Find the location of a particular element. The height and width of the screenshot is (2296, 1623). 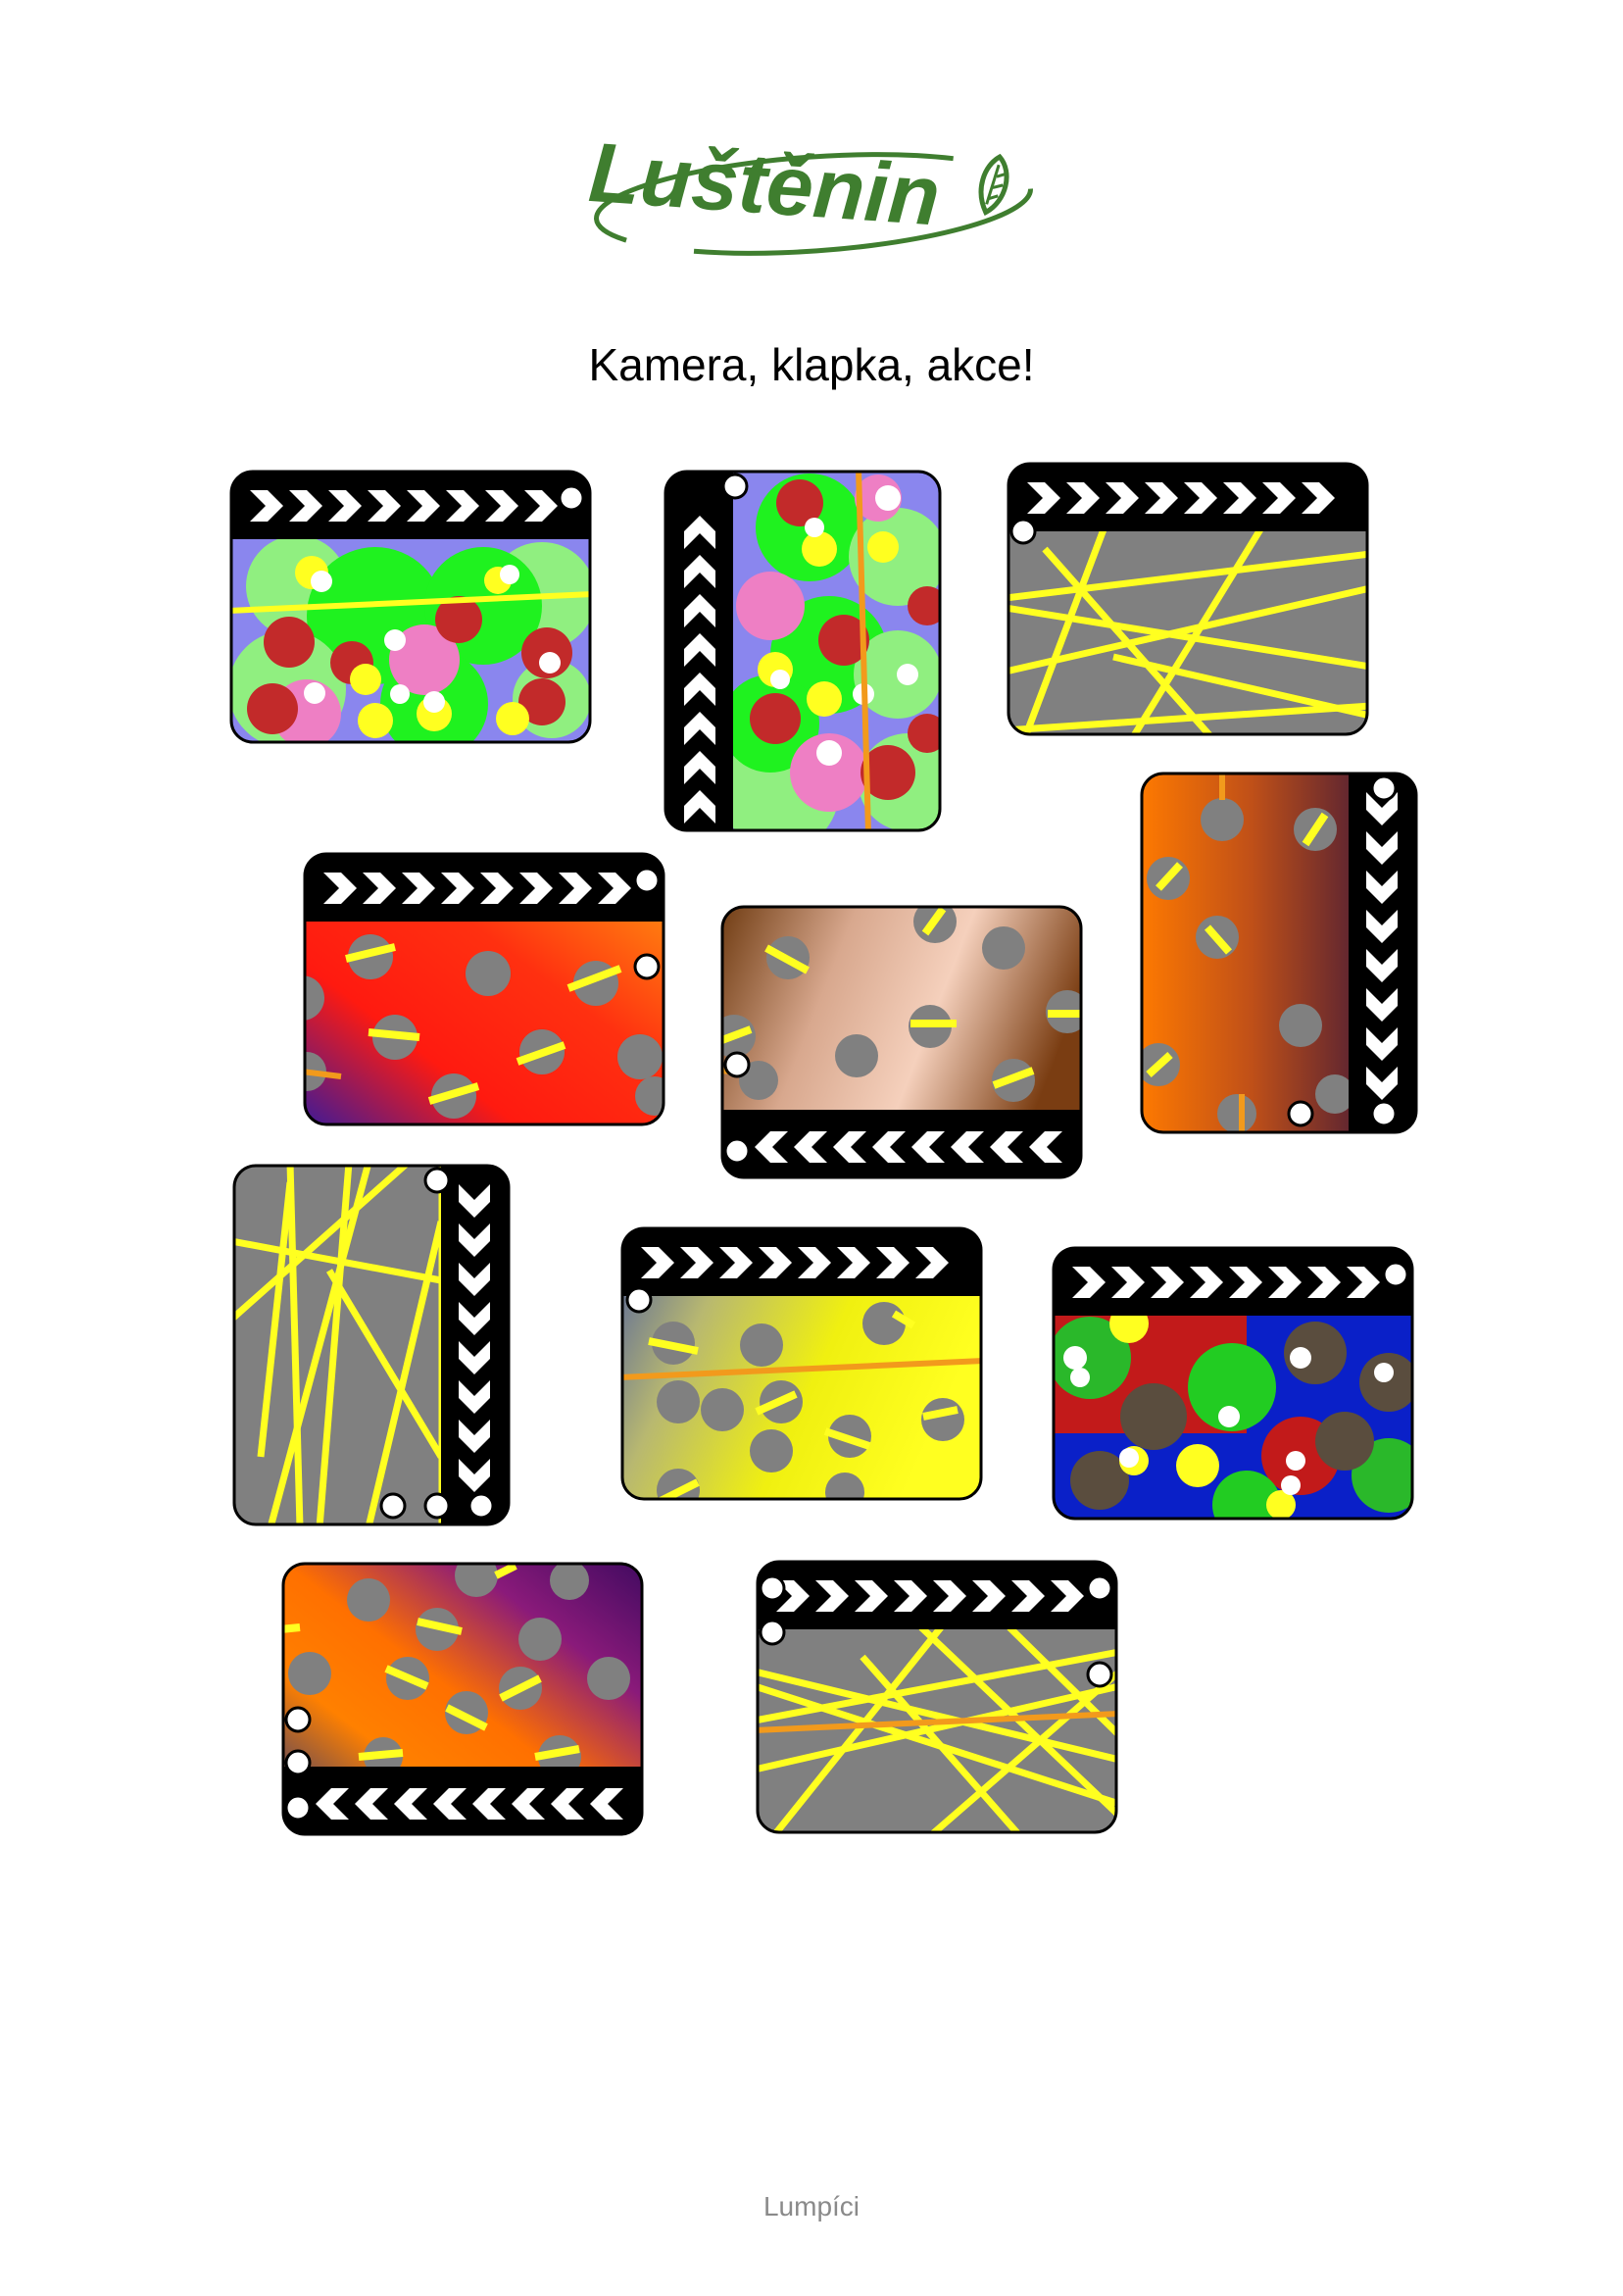

svg-text: Luštěnin is located at coordinates (765, 184).